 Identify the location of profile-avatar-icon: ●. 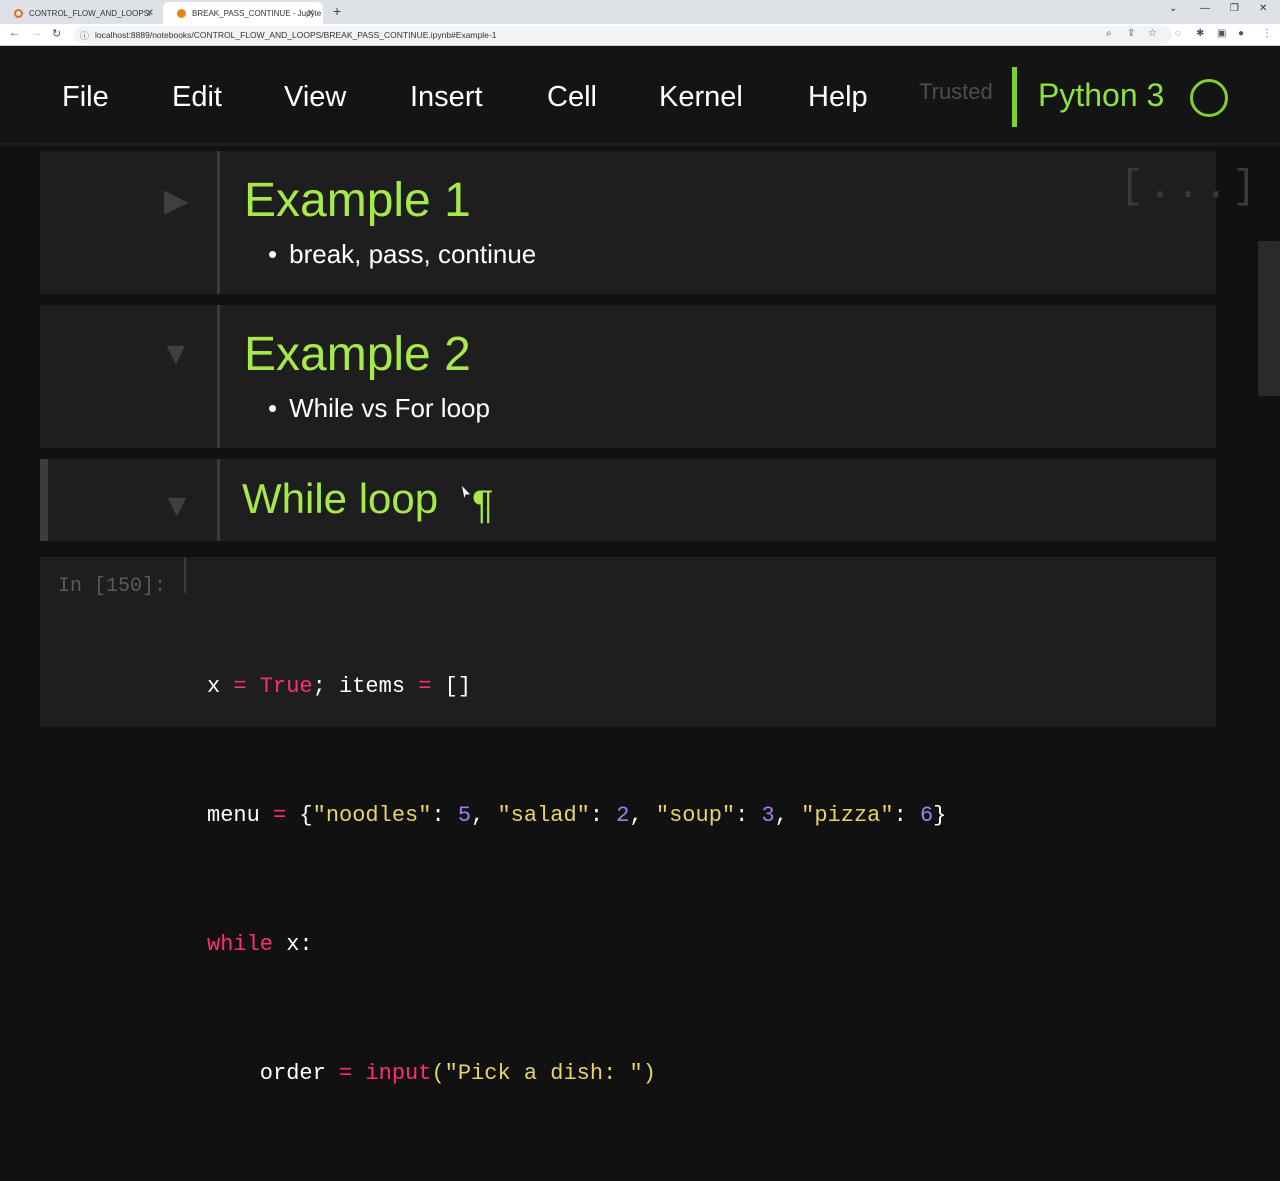
(1241, 33).